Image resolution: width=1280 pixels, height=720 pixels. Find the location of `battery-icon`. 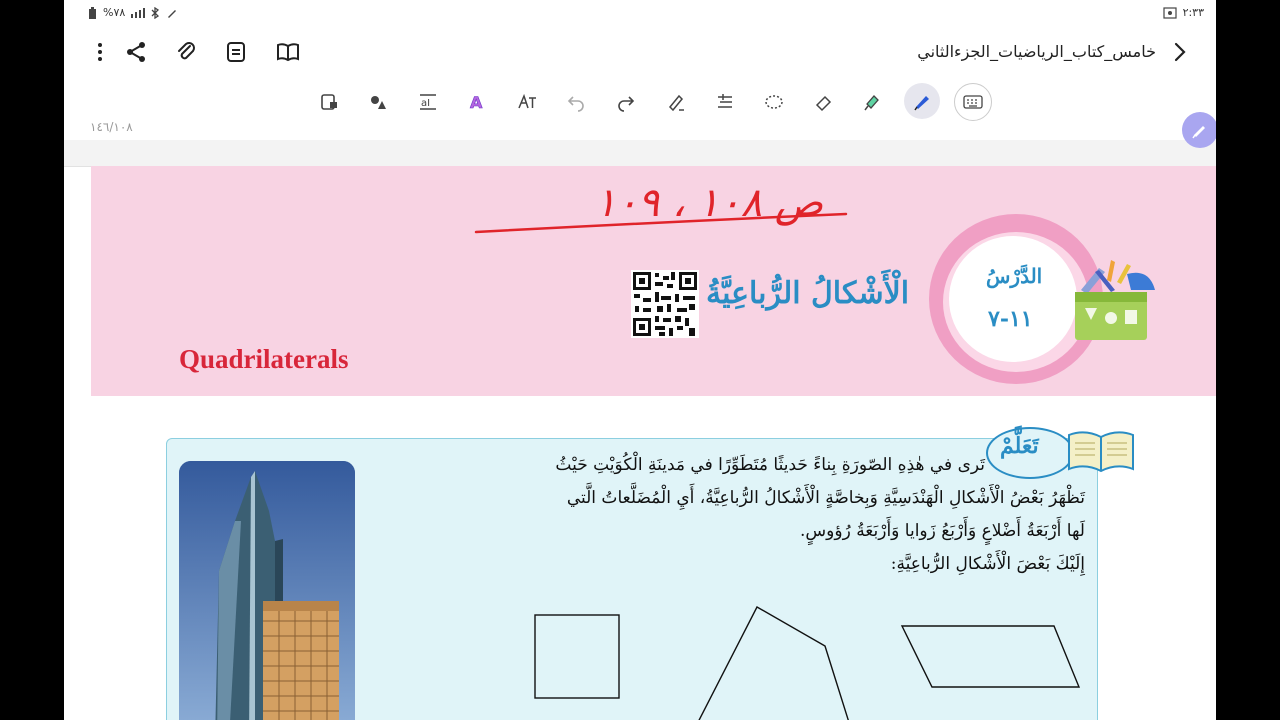

battery-icon is located at coordinates (92, 12).